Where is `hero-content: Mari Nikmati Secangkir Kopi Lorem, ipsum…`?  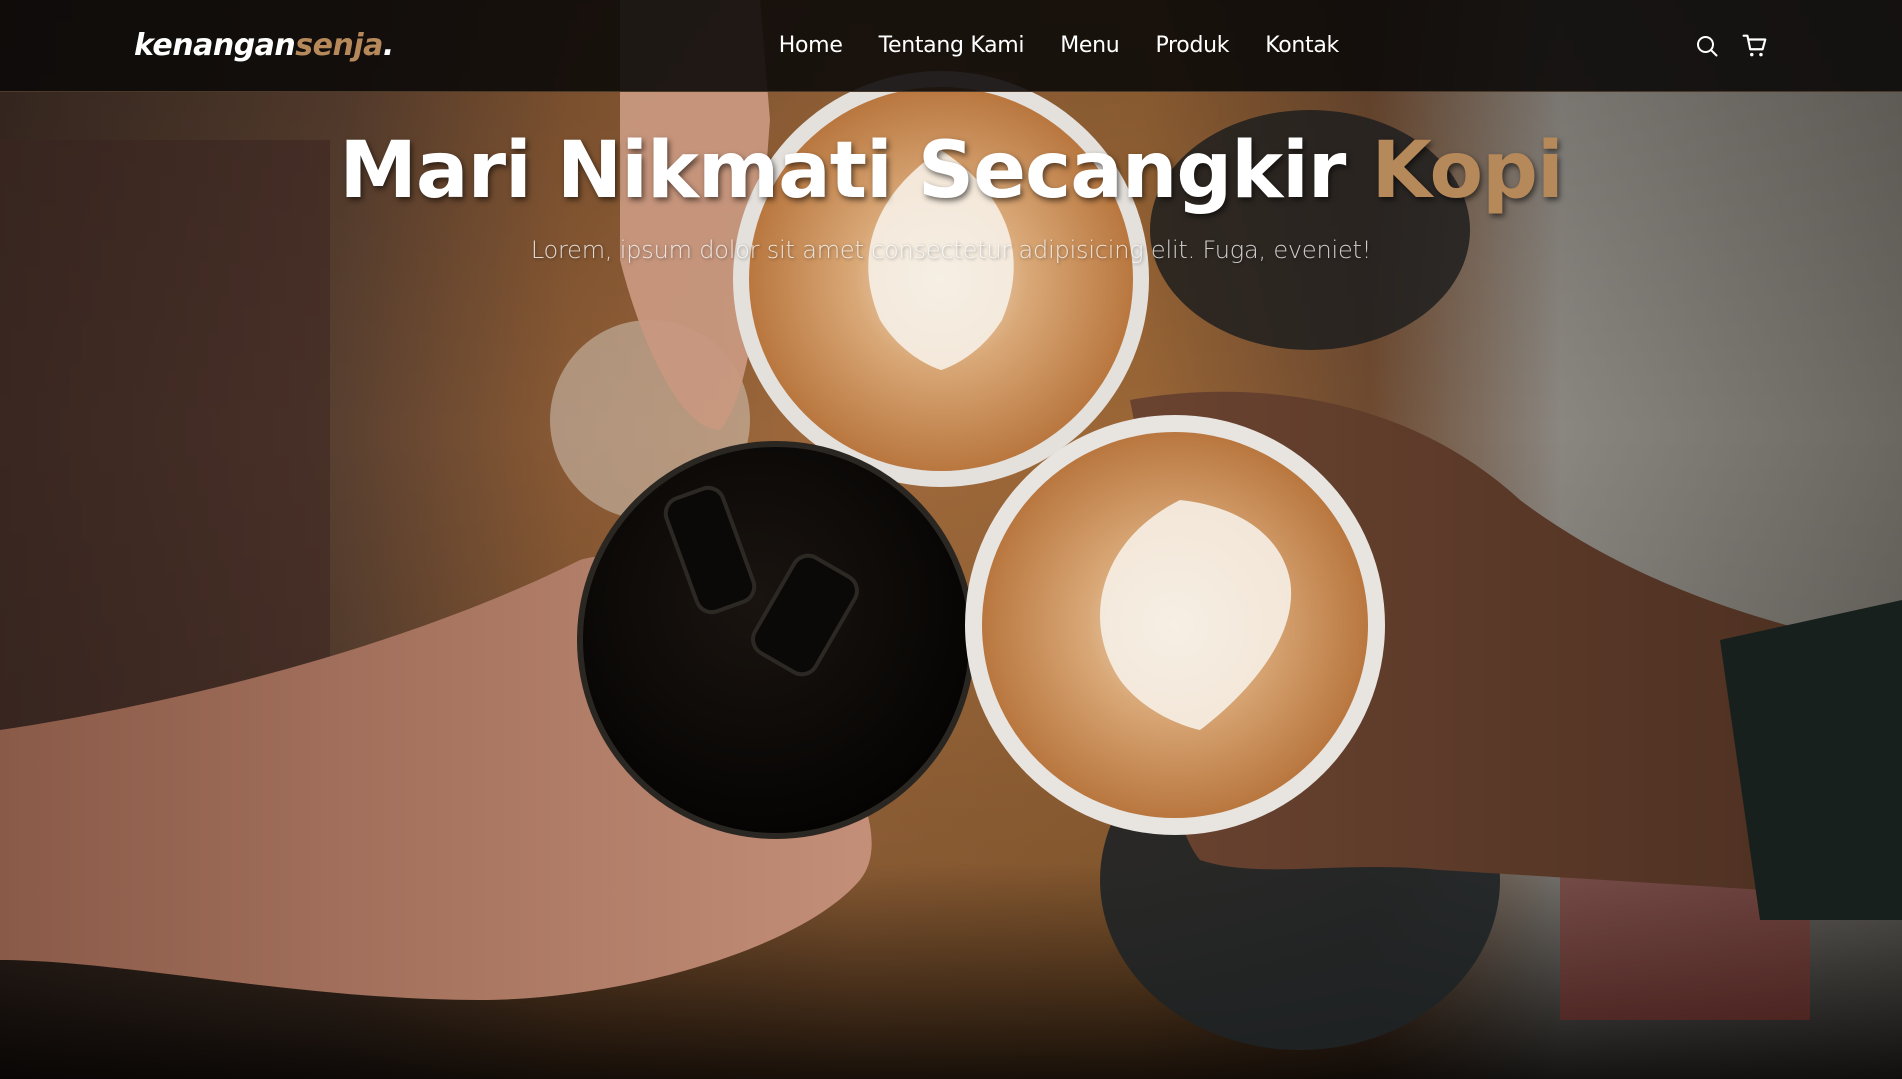 hero-content: Mari Nikmati Secangkir Kopi Lorem, ipsum… is located at coordinates (951, 191).